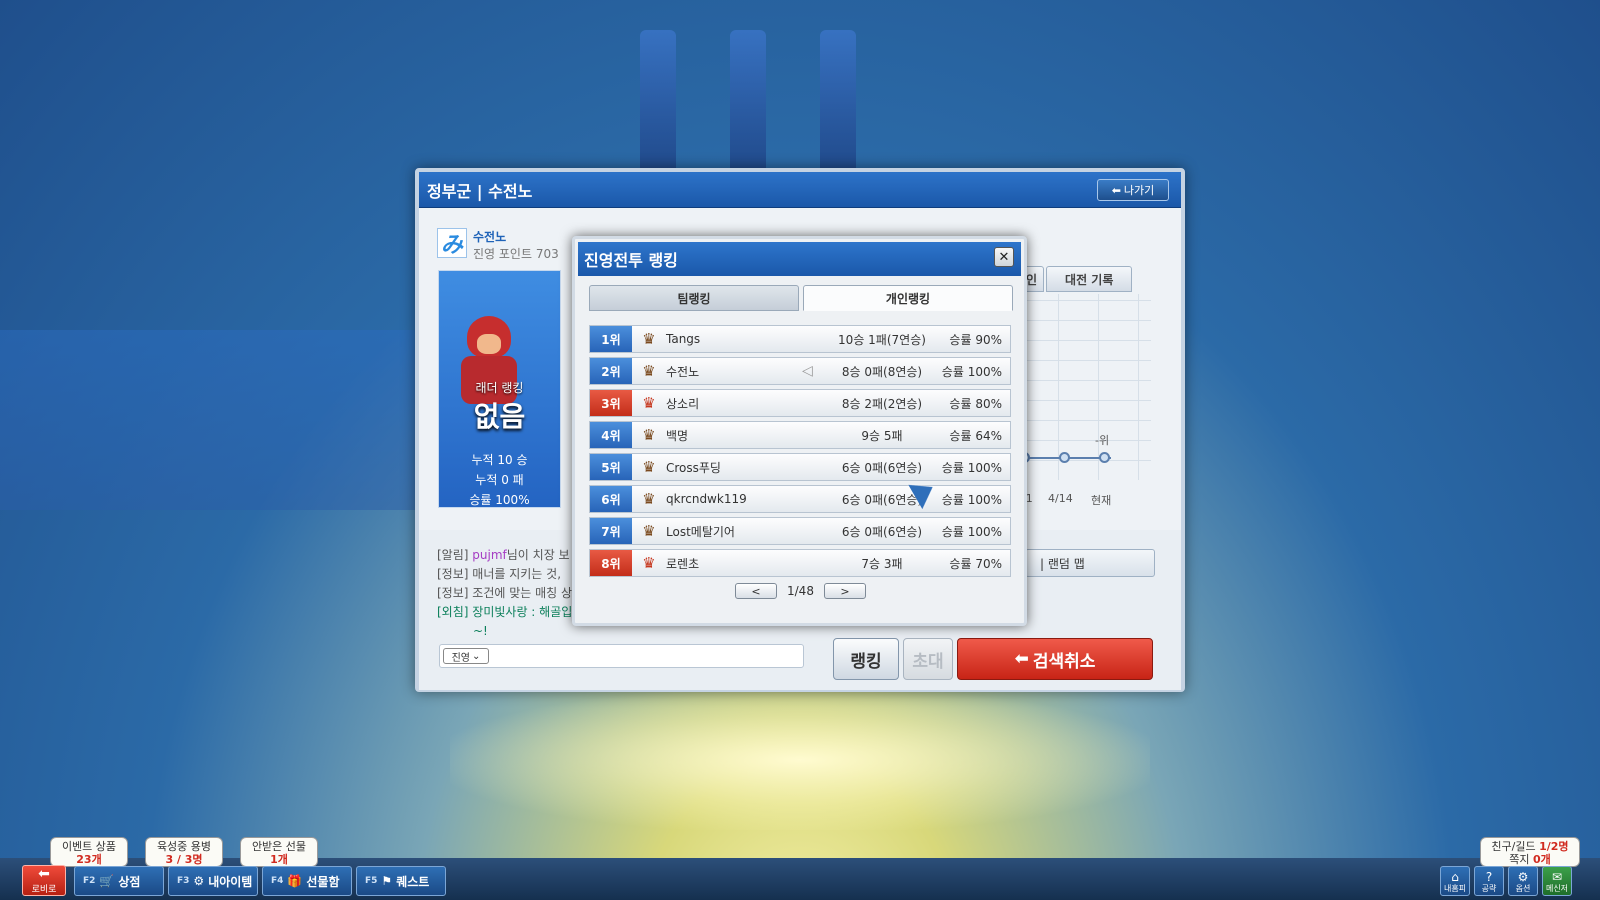  Describe the element at coordinates (401, 881) in the screenshot. I see `quest-button: F5 ⚑ 퀘스트` at that location.